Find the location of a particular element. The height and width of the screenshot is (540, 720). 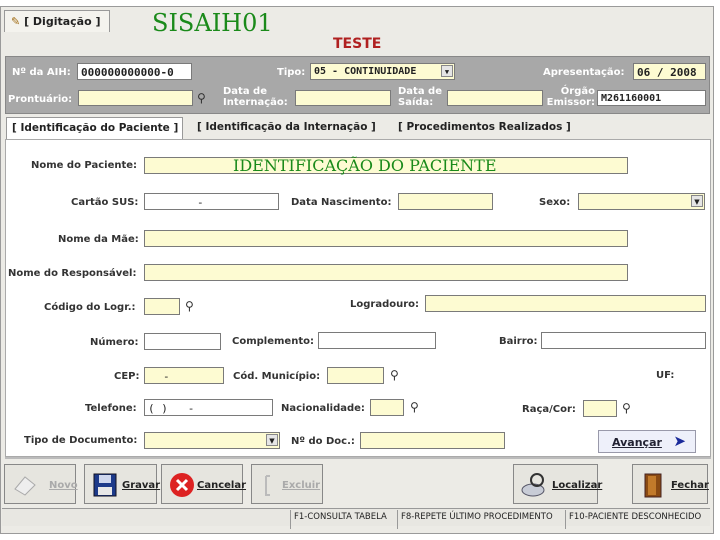

document-new-icon is located at coordinates (25, 486).